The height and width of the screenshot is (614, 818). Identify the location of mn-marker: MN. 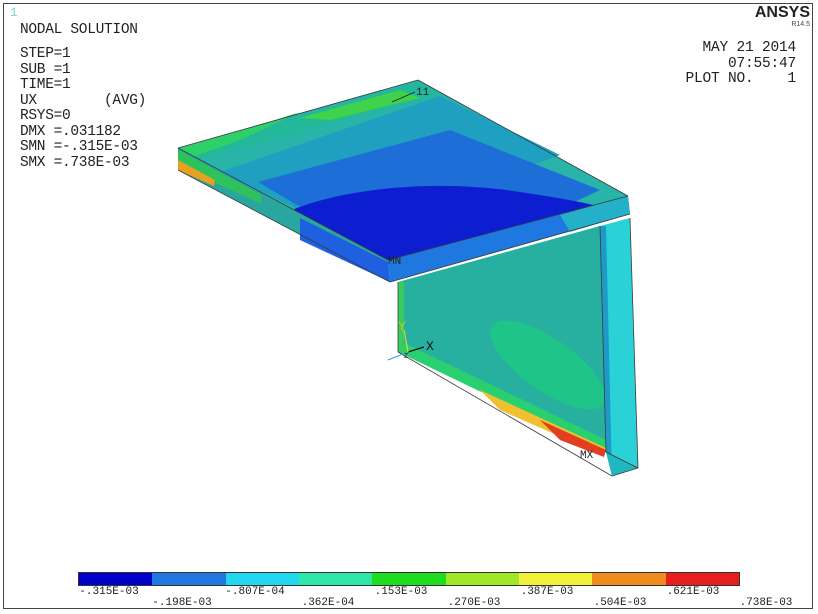
(394, 262).